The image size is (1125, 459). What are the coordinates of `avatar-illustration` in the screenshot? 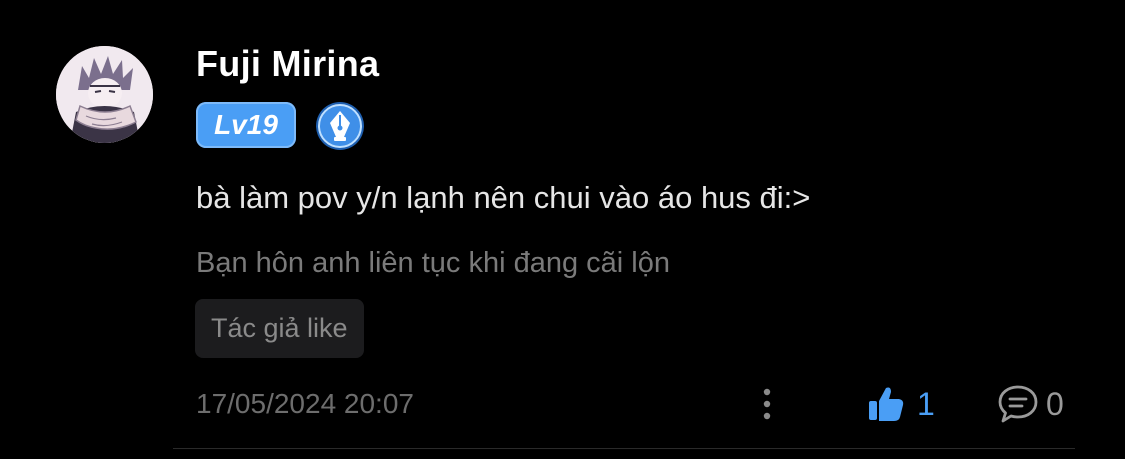 It's located at (104, 94).